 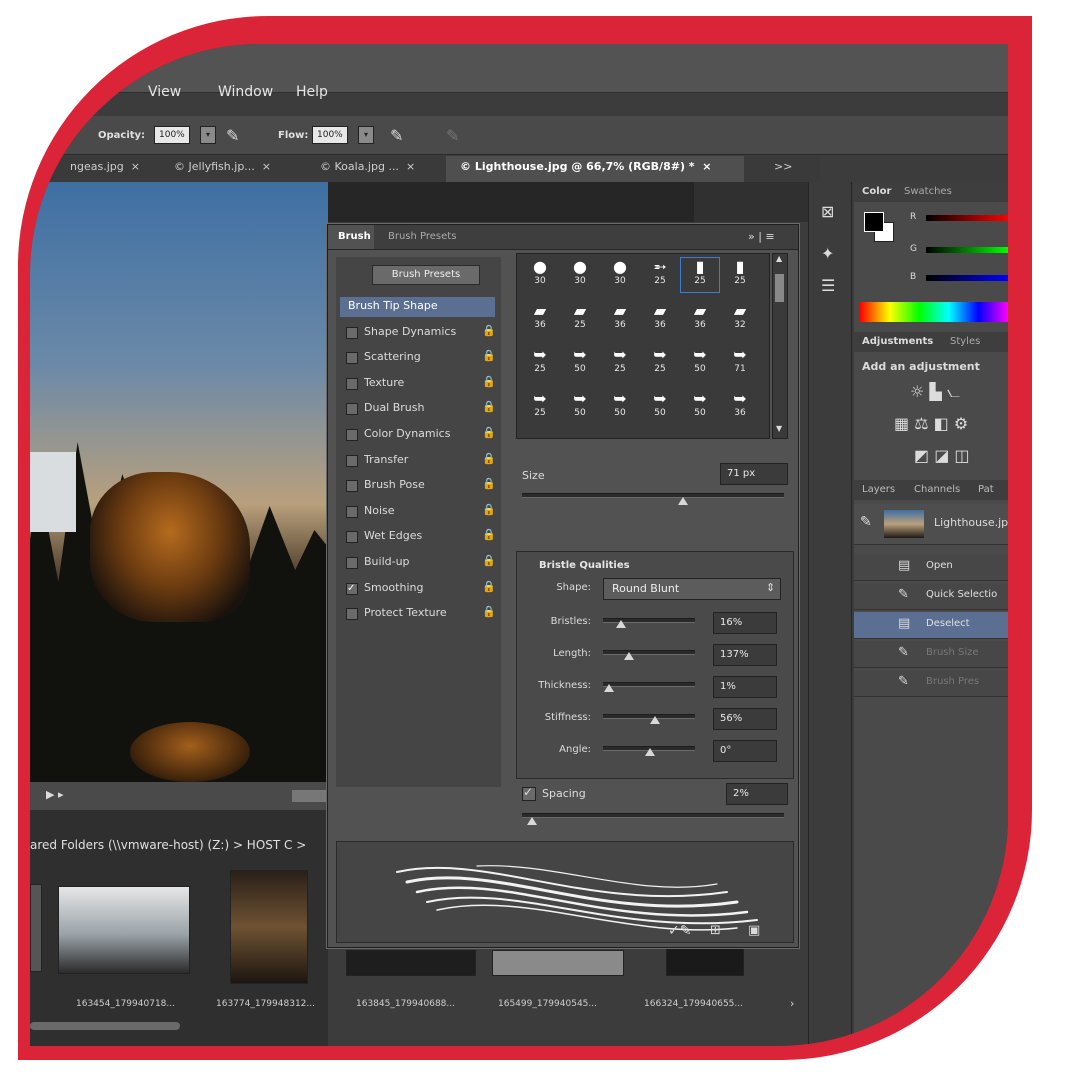 What do you see at coordinates (310, 796) in the screenshot?
I see `horizontal-scroll-thumb` at bounding box center [310, 796].